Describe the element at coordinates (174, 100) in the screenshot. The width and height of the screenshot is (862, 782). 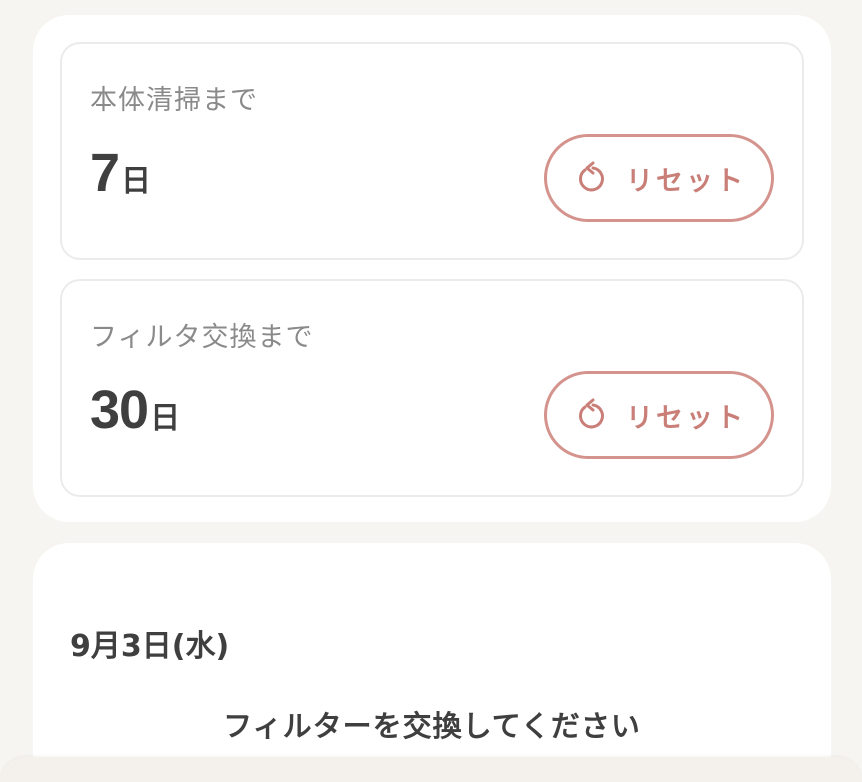
I see `card-title: 本体清掃まで` at that location.